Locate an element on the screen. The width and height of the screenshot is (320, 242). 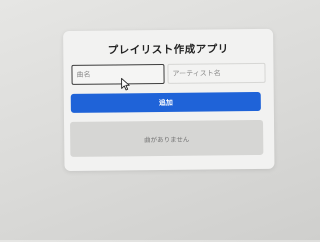
song-name-input is located at coordinates (118, 74).